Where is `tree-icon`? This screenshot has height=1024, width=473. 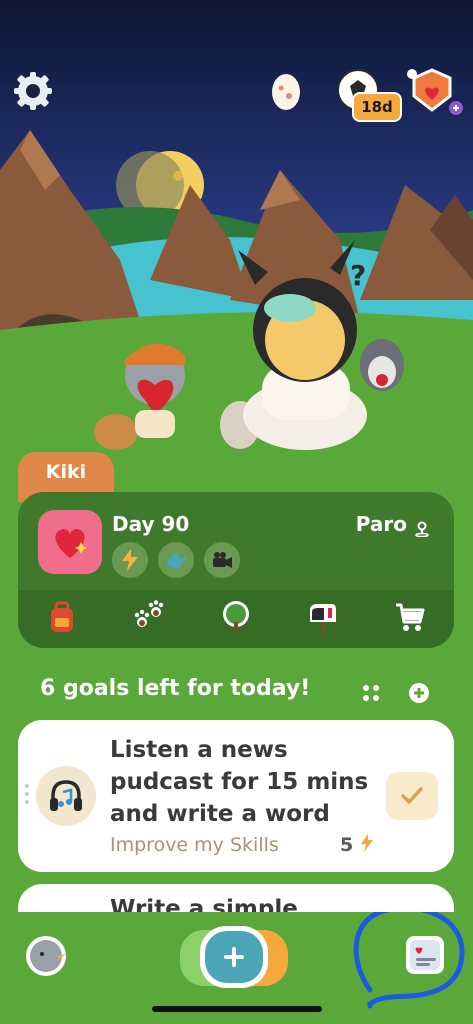
tree-icon is located at coordinates (236, 619).